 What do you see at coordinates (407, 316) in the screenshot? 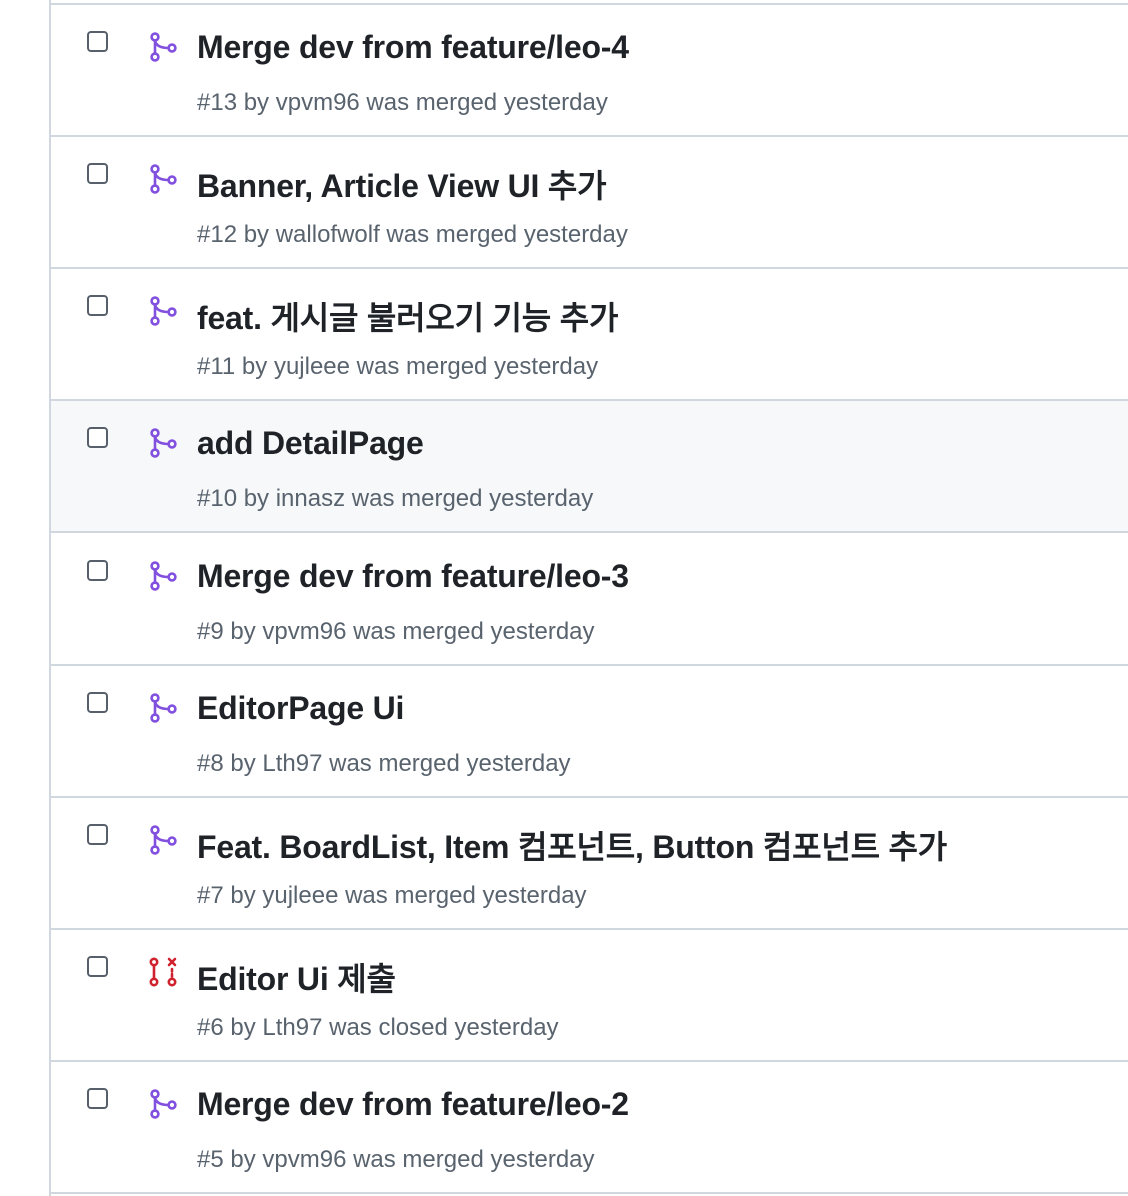
I see `pull-request-title-link: feat. 게시글 불러오기 기능 추가` at bounding box center [407, 316].